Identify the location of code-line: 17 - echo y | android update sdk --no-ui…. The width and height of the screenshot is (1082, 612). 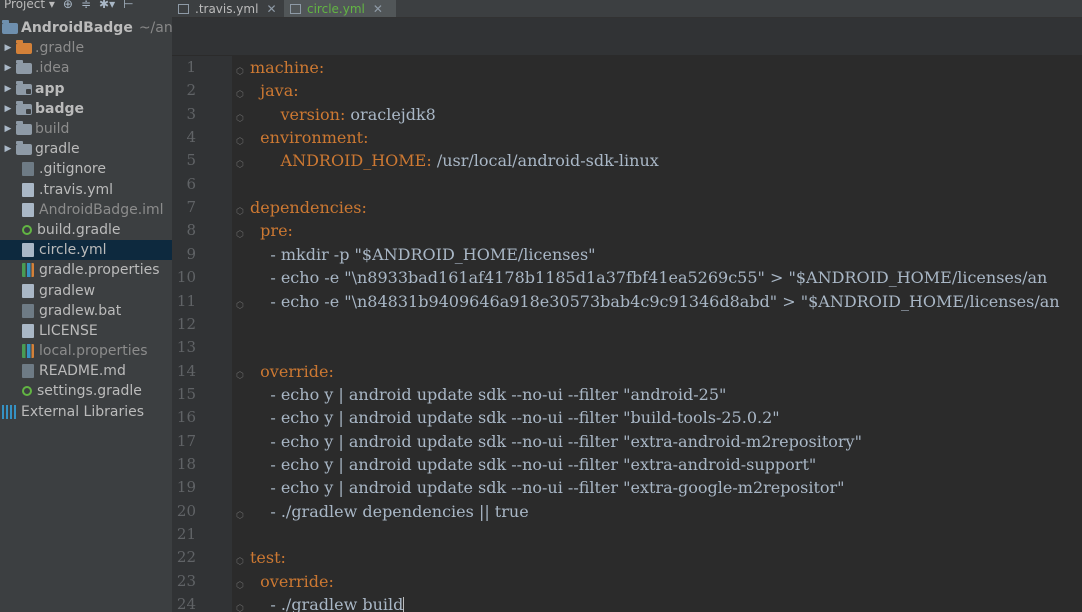
(627, 441).